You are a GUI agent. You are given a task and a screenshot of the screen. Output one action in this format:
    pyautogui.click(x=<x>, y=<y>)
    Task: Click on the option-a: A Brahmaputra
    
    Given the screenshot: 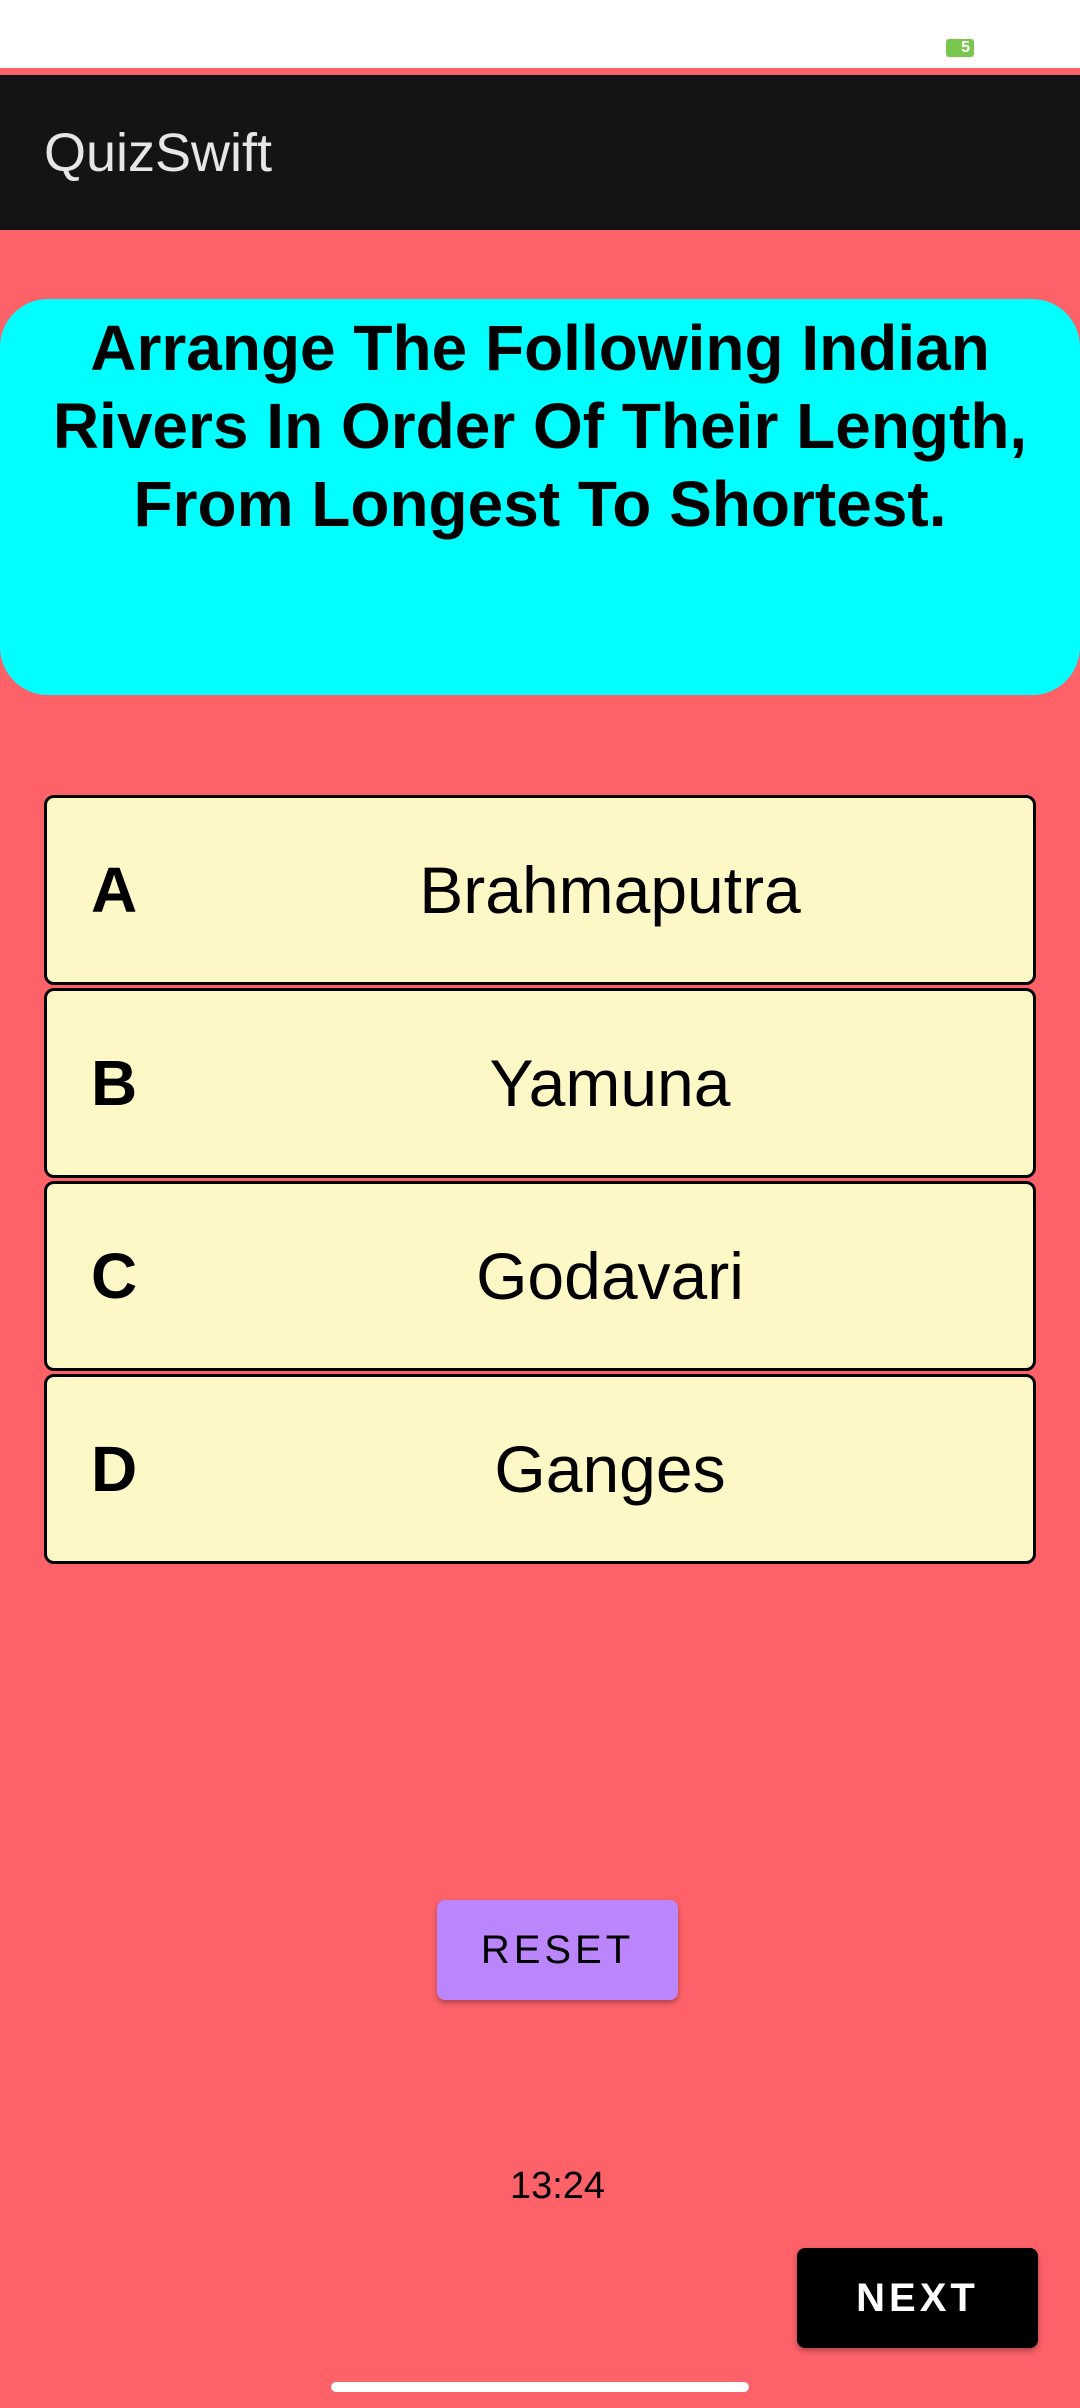 What is the action you would take?
    pyautogui.click(x=540, y=890)
    